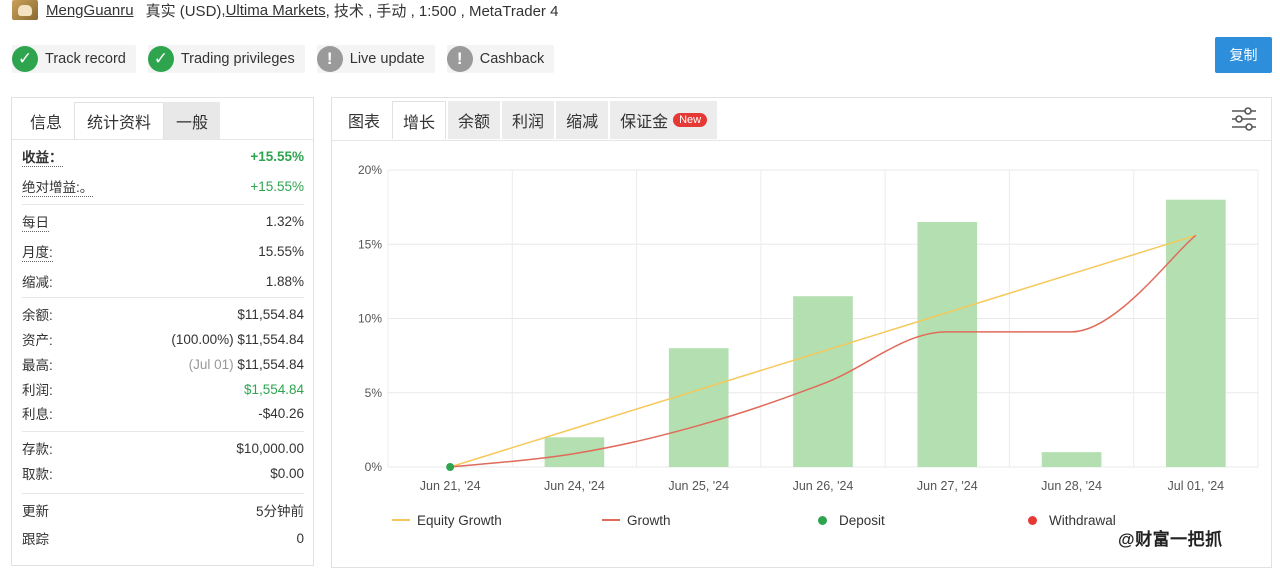 This screenshot has width=1280, height=574. I want to click on stat-value: 15.55%, so click(281, 251).